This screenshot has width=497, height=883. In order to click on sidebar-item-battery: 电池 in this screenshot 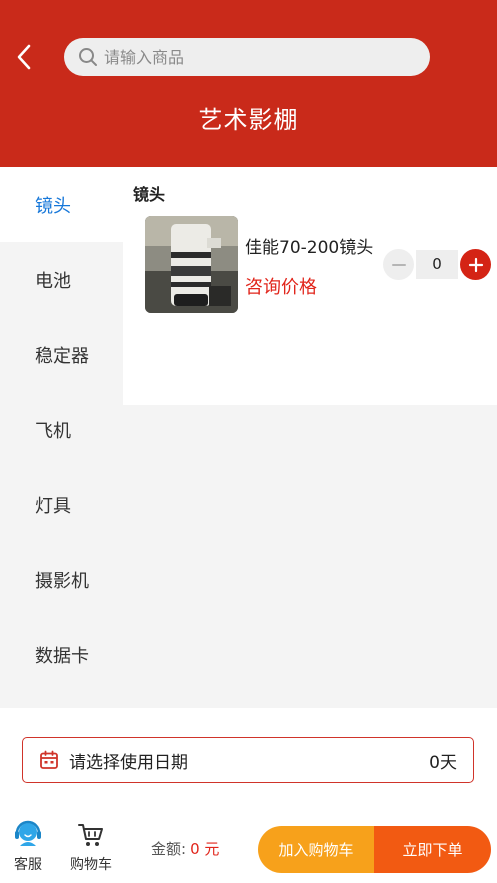, I will do `click(61, 279)`.